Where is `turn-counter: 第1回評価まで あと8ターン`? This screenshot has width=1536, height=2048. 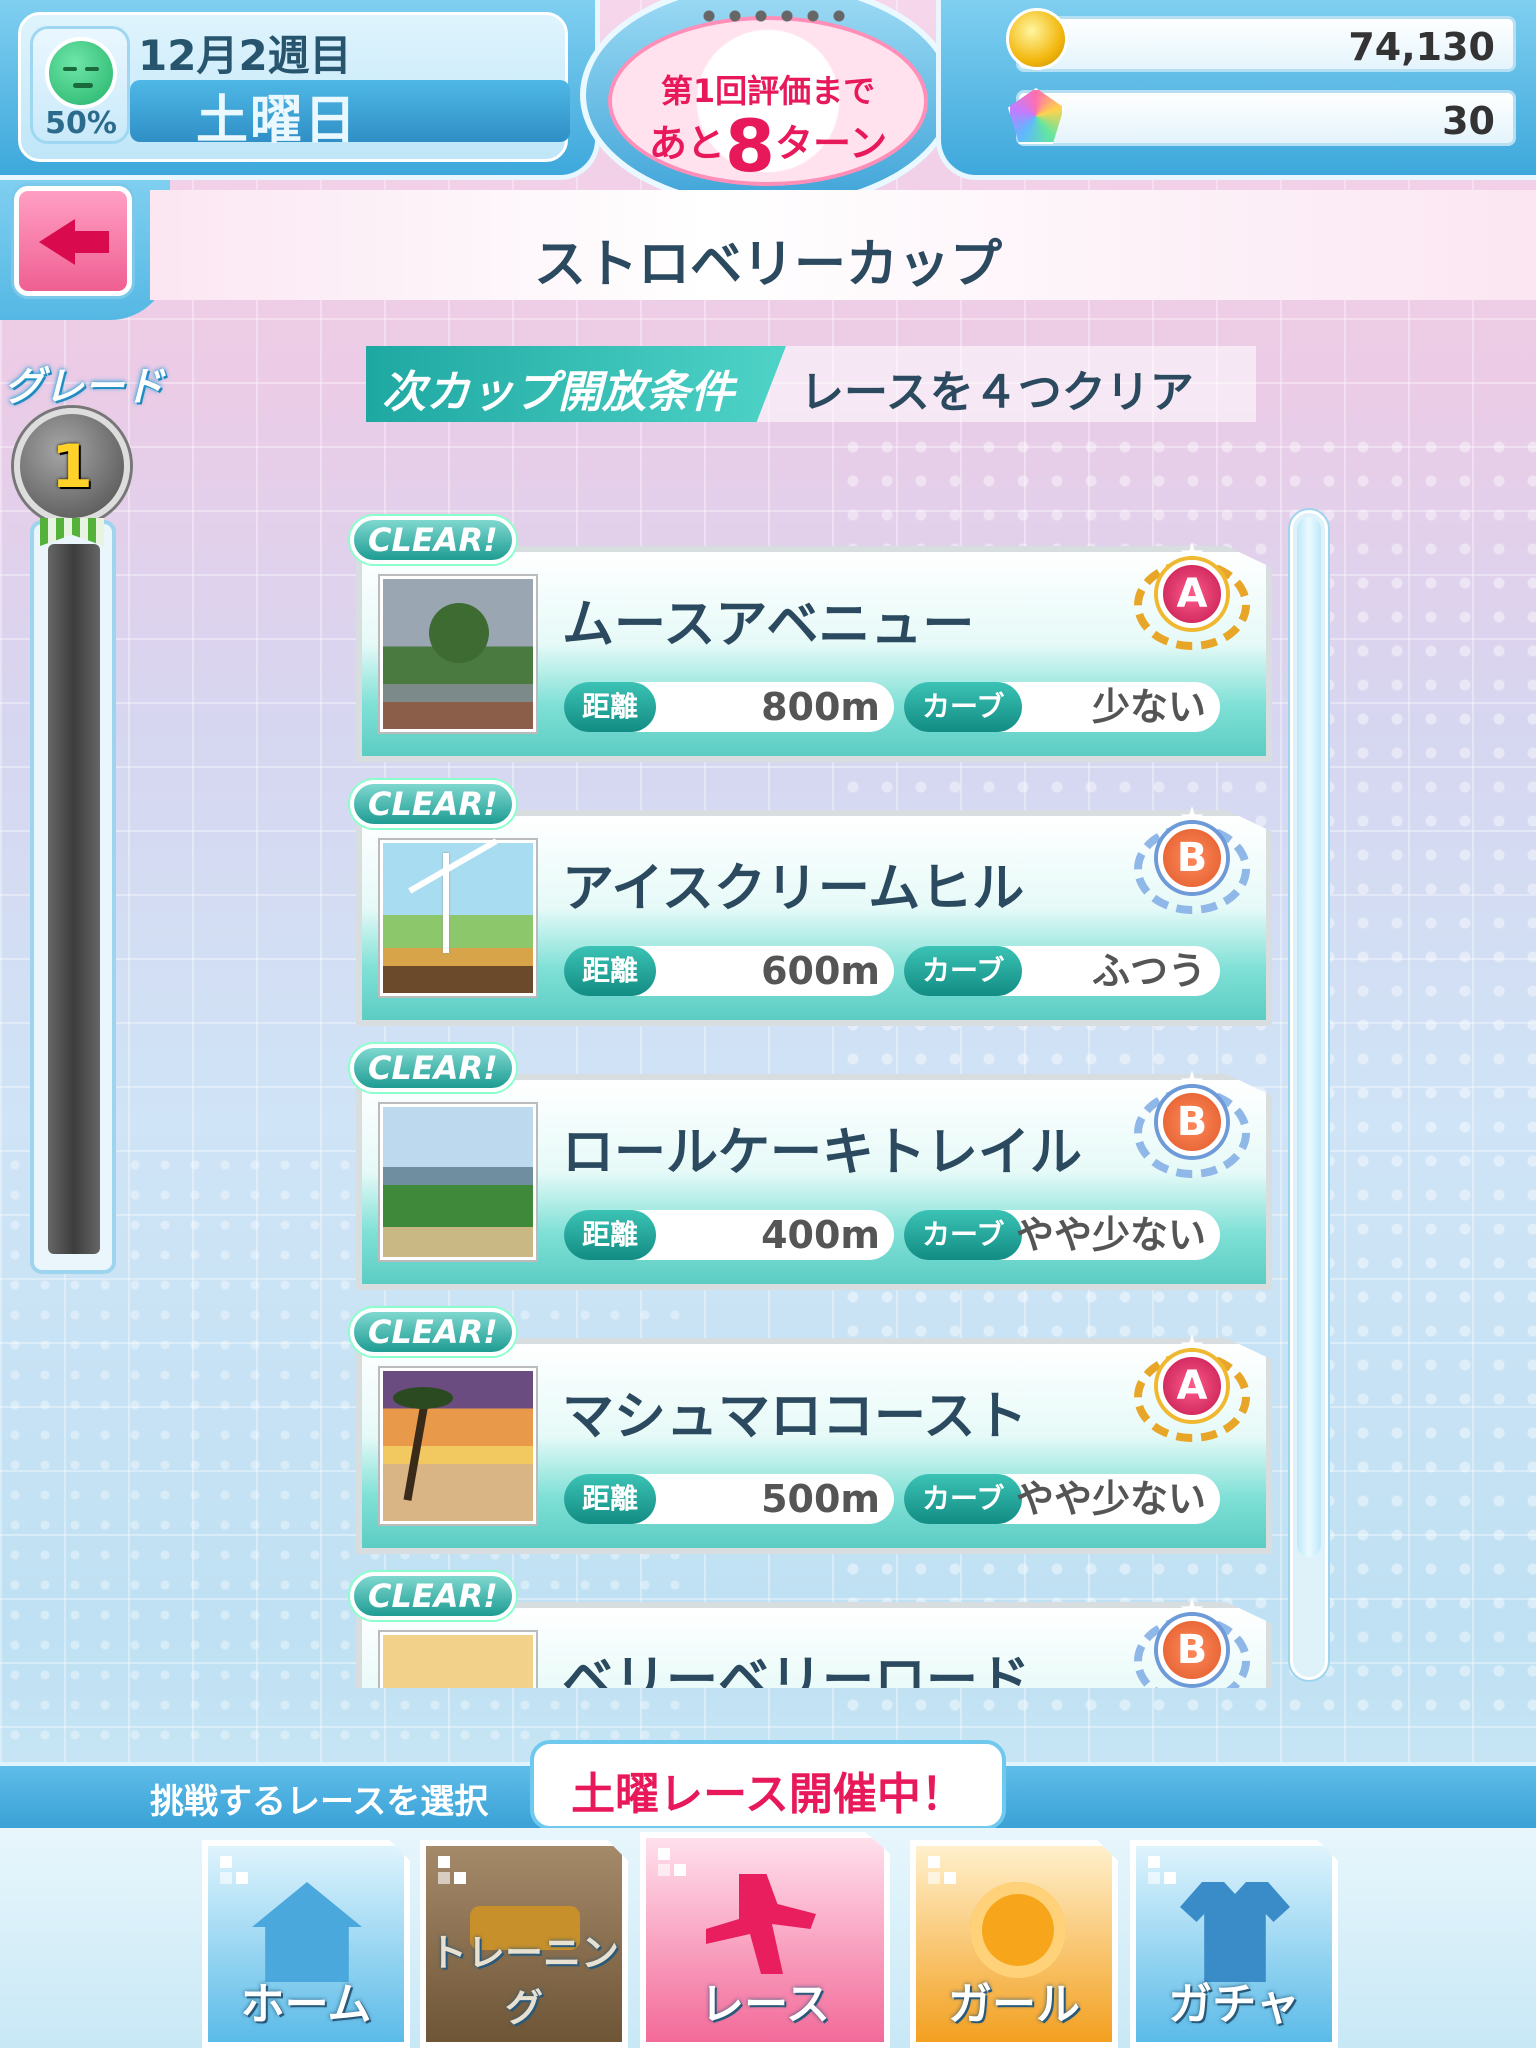 turn-counter: 第1回評価まで あと8ターン is located at coordinates (768, 105).